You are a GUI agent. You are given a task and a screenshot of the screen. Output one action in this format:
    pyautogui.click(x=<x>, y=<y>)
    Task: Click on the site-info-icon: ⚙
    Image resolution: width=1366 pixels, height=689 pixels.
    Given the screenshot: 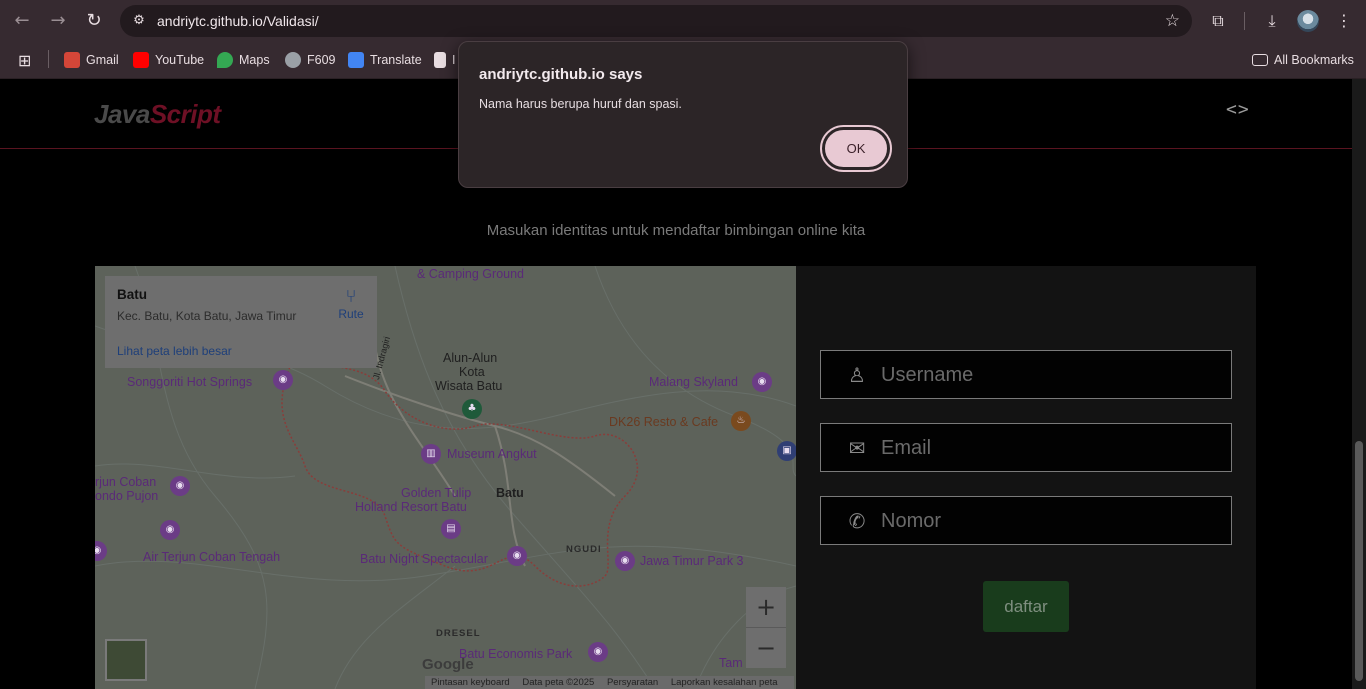 What is the action you would take?
    pyautogui.click(x=139, y=21)
    